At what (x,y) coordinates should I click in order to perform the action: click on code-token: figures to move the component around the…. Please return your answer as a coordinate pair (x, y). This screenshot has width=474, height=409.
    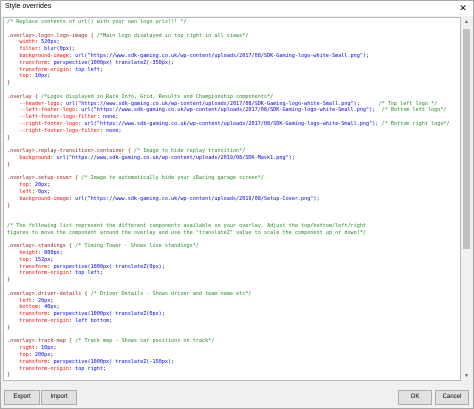
    Looking at the image, I should click on (187, 232).